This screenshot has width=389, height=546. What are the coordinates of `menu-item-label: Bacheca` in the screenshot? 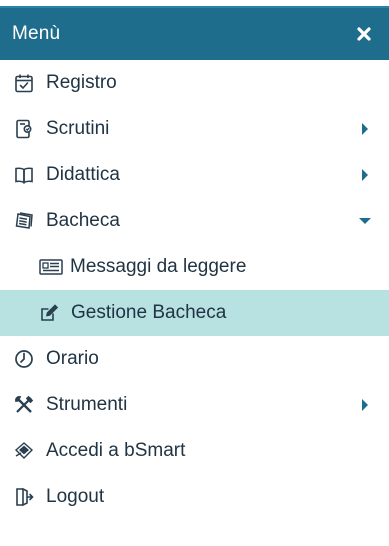 It's located at (83, 220).